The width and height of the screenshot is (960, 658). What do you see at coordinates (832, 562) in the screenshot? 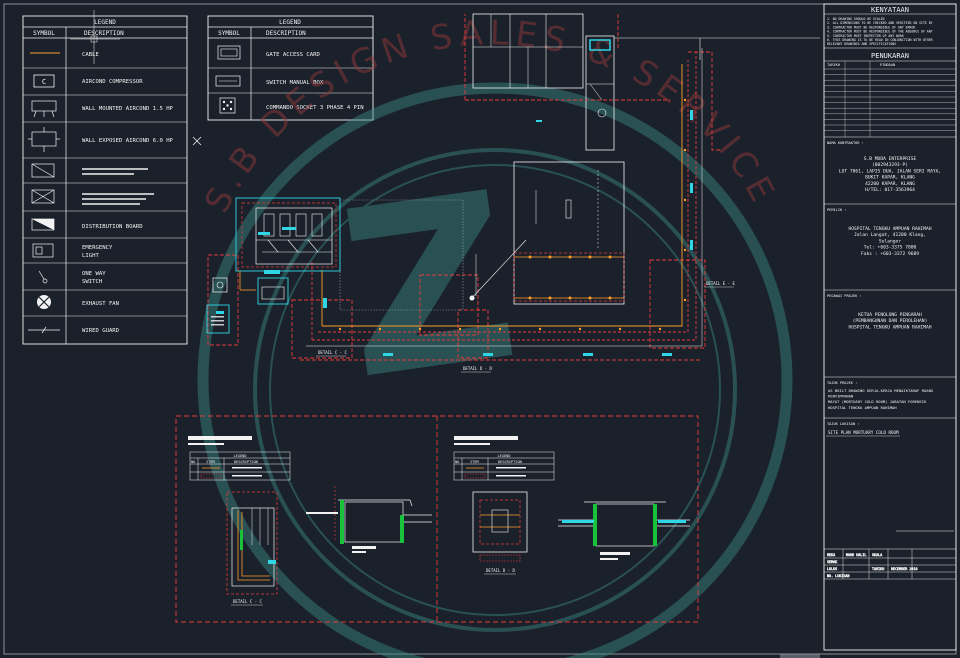
I see `meta-k-1: SEMAK` at bounding box center [832, 562].